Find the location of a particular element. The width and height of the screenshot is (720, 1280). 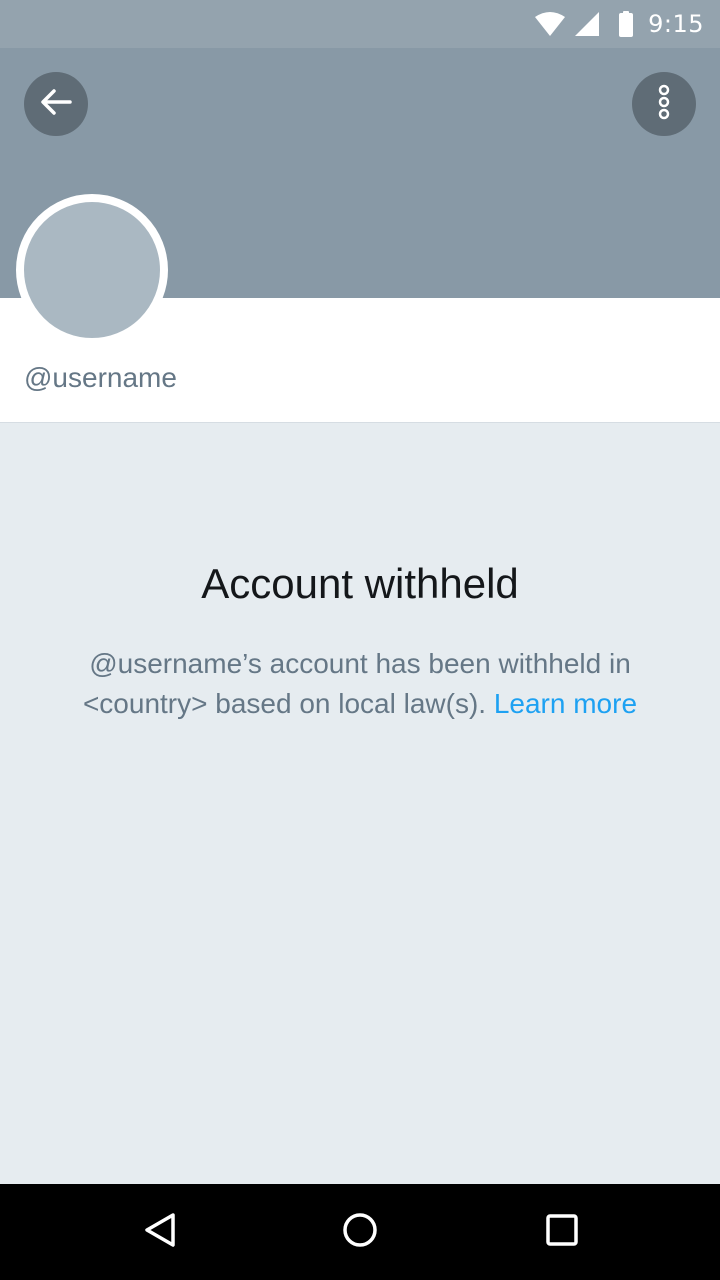

navigation-bar is located at coordinates (360, 1232).